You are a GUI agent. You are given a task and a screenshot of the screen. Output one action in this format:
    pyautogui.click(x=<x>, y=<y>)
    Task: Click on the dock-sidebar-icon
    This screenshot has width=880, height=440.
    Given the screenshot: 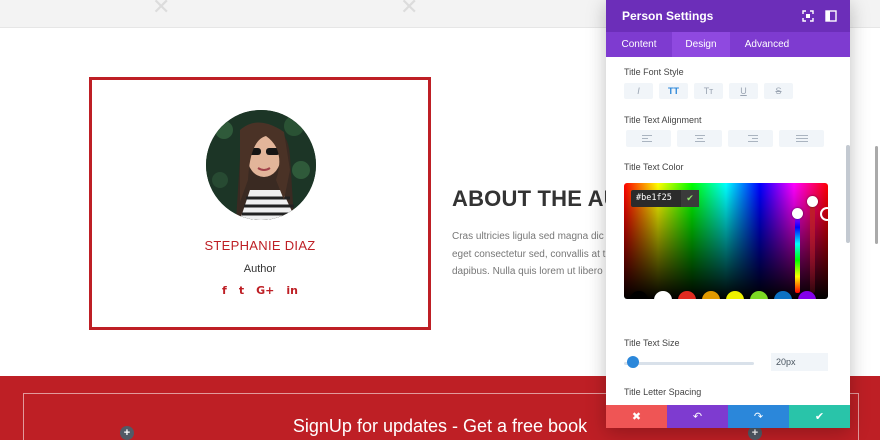 What is the action you would take?
    pyautogui.click(x=831, y=16)
    